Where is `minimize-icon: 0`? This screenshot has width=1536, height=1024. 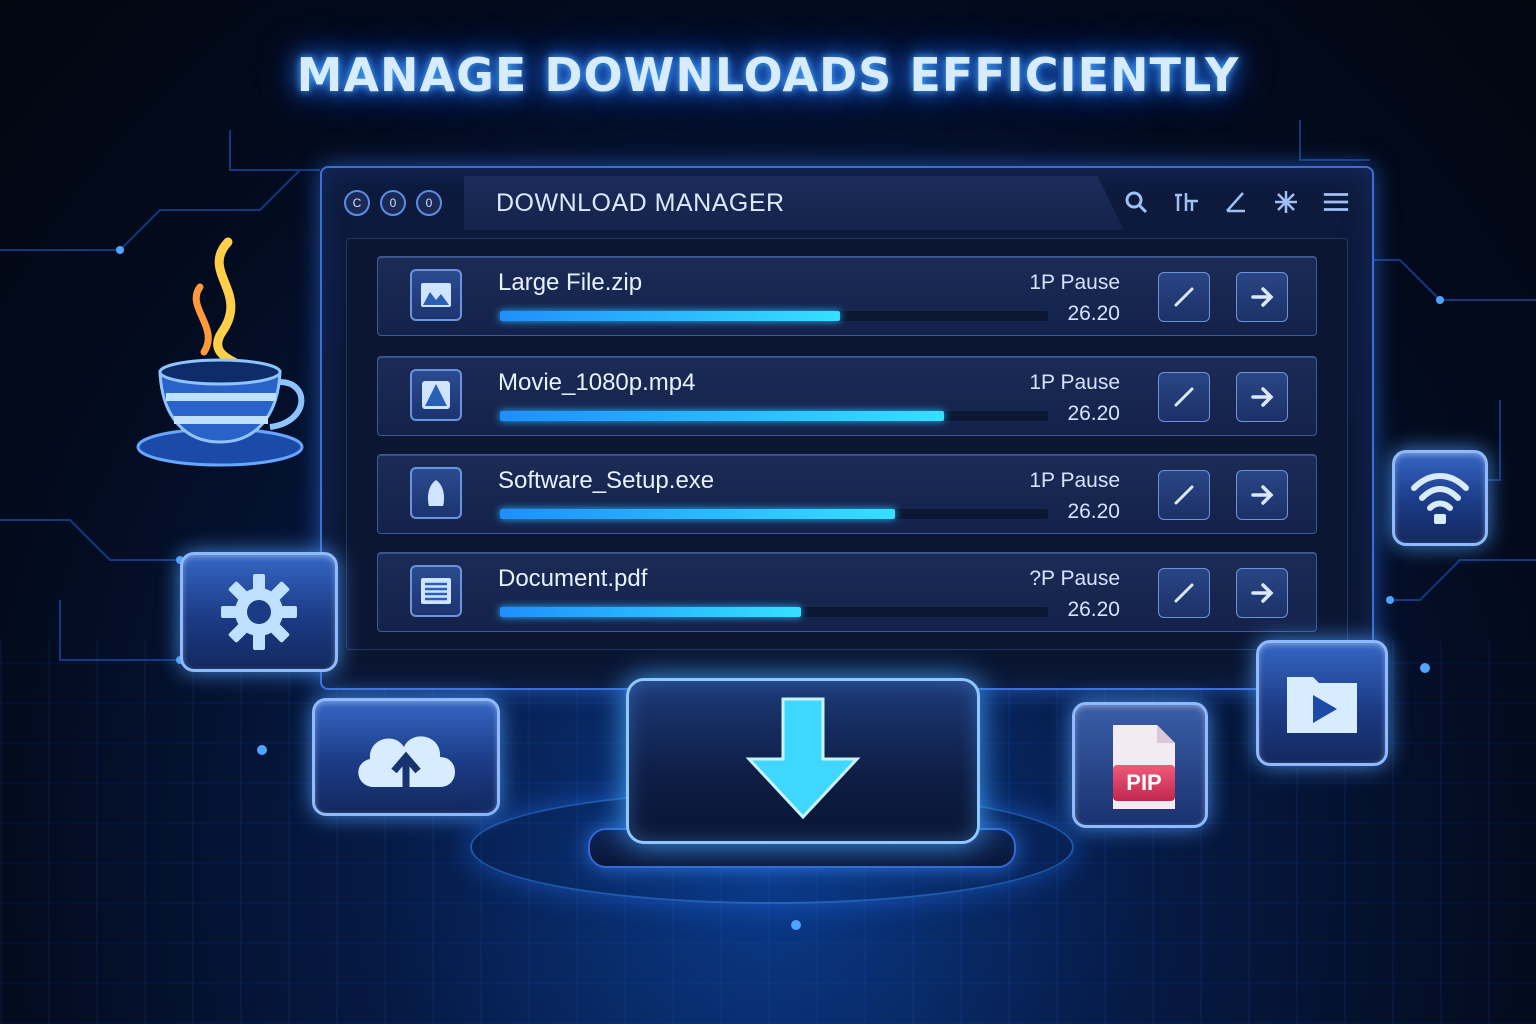 minimize-icon: 0 is located at coordinates (429, 203).